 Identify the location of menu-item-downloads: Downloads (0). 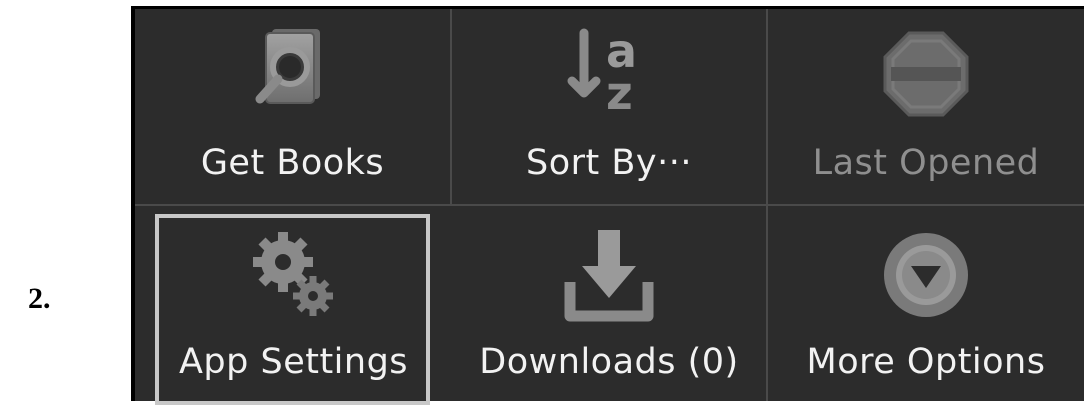
(610, 303).